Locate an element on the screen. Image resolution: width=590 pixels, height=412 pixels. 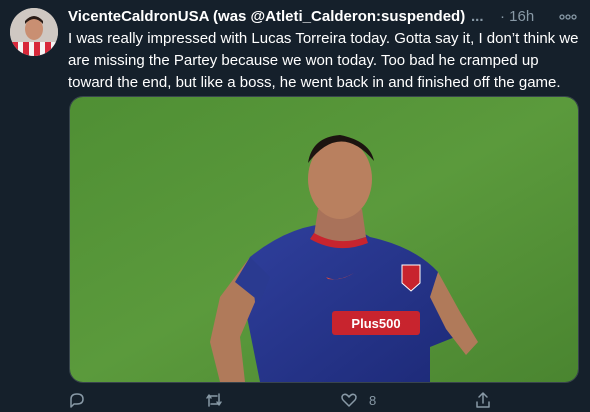
reply-button is located at coordinates (77, 400).